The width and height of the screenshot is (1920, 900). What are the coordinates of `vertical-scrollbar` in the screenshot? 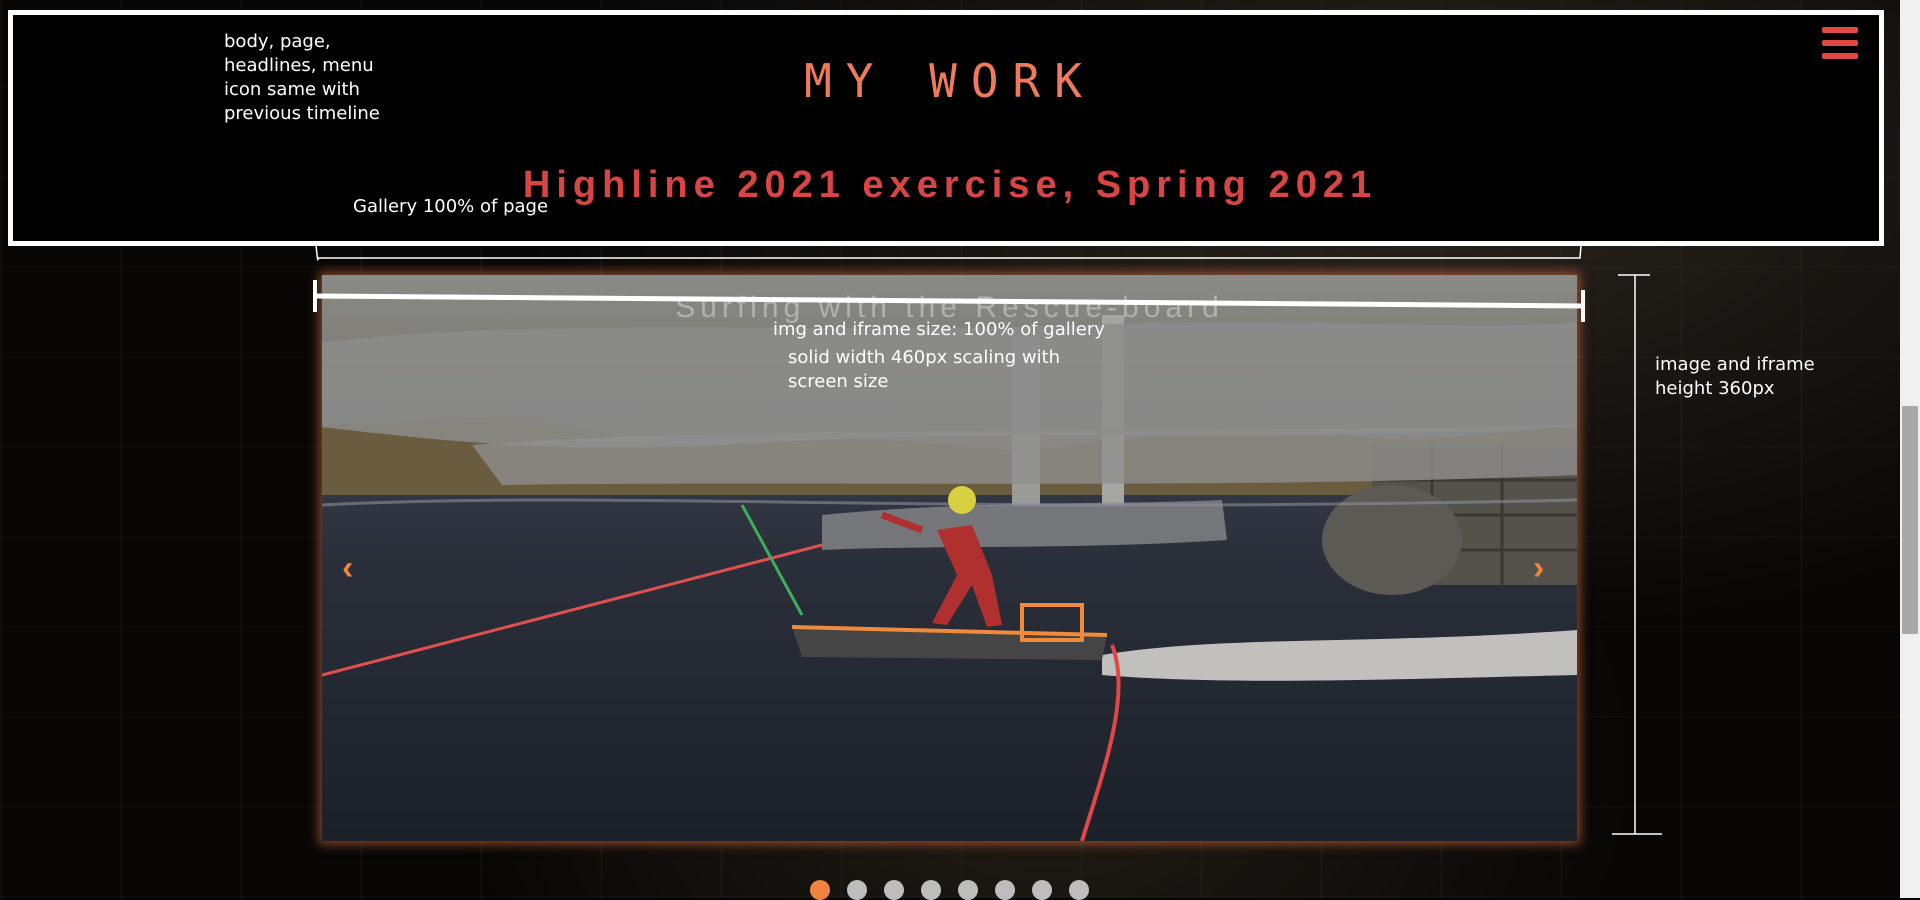 It's located at (1910, 449).